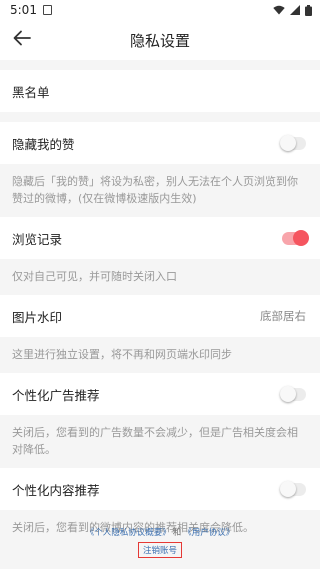  I want to click on blacklist-row: 黑名单, so click(160, 91).